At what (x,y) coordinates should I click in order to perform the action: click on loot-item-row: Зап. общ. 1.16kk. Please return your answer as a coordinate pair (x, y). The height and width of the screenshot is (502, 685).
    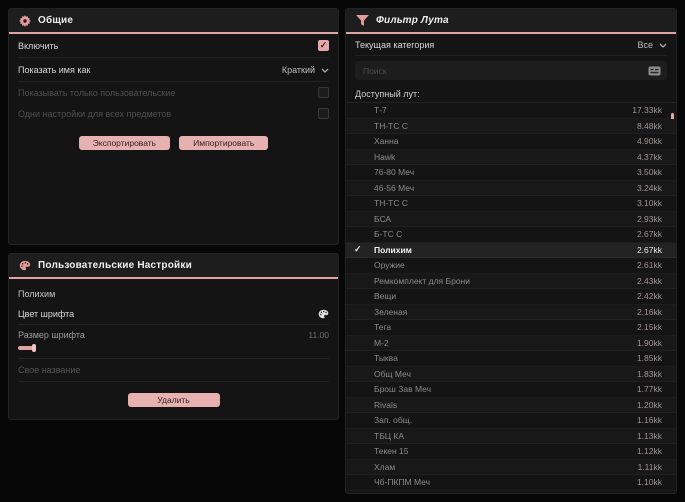
    Looking at the image, I should click on (511, 421).